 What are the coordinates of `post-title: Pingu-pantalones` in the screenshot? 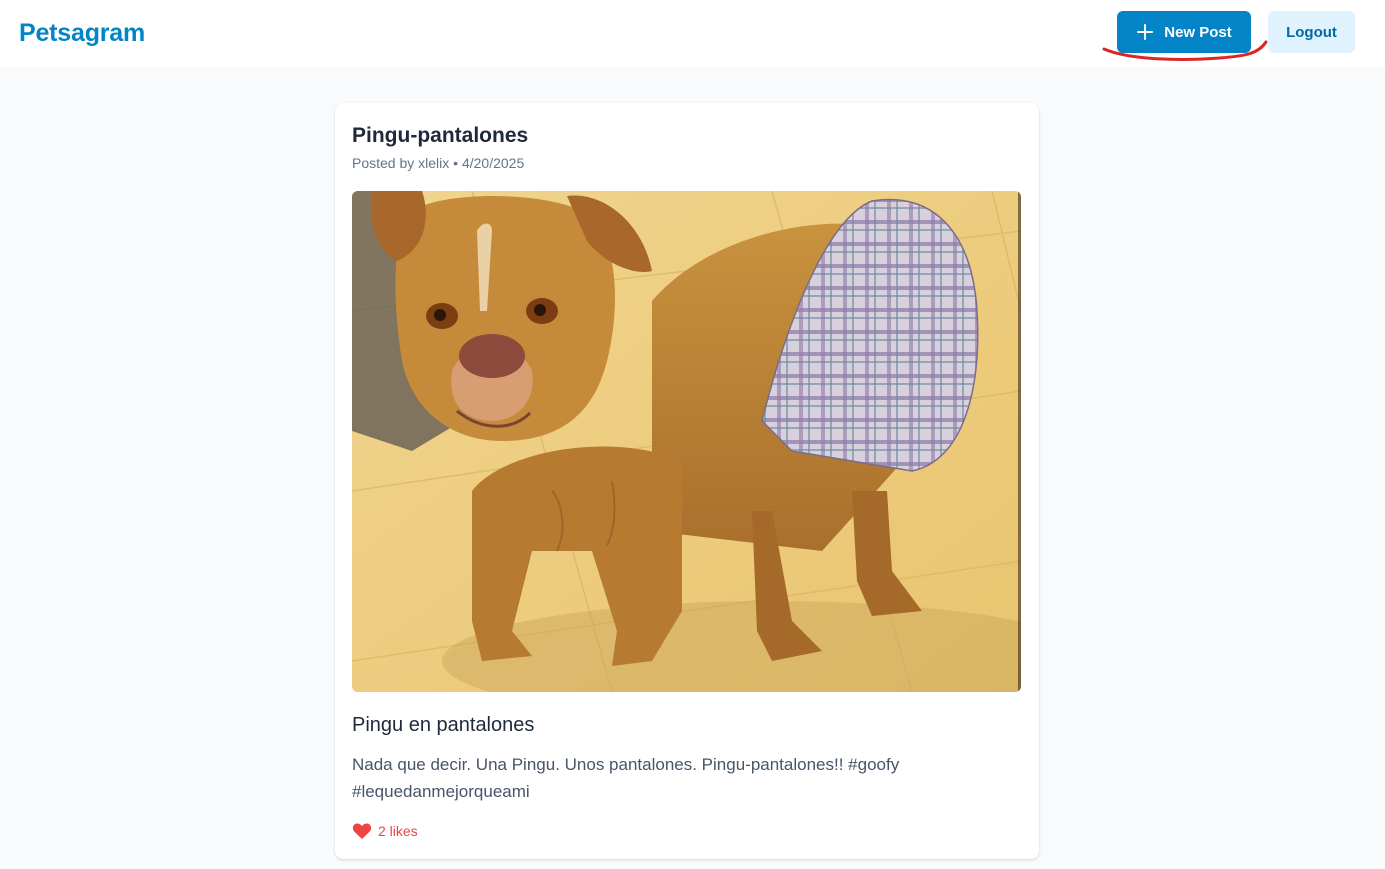 It's located at (440, 135).